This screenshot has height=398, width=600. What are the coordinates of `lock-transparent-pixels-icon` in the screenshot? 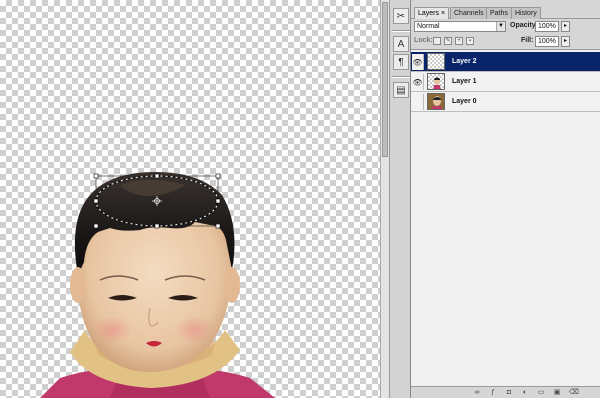 It's located at (437, 41).